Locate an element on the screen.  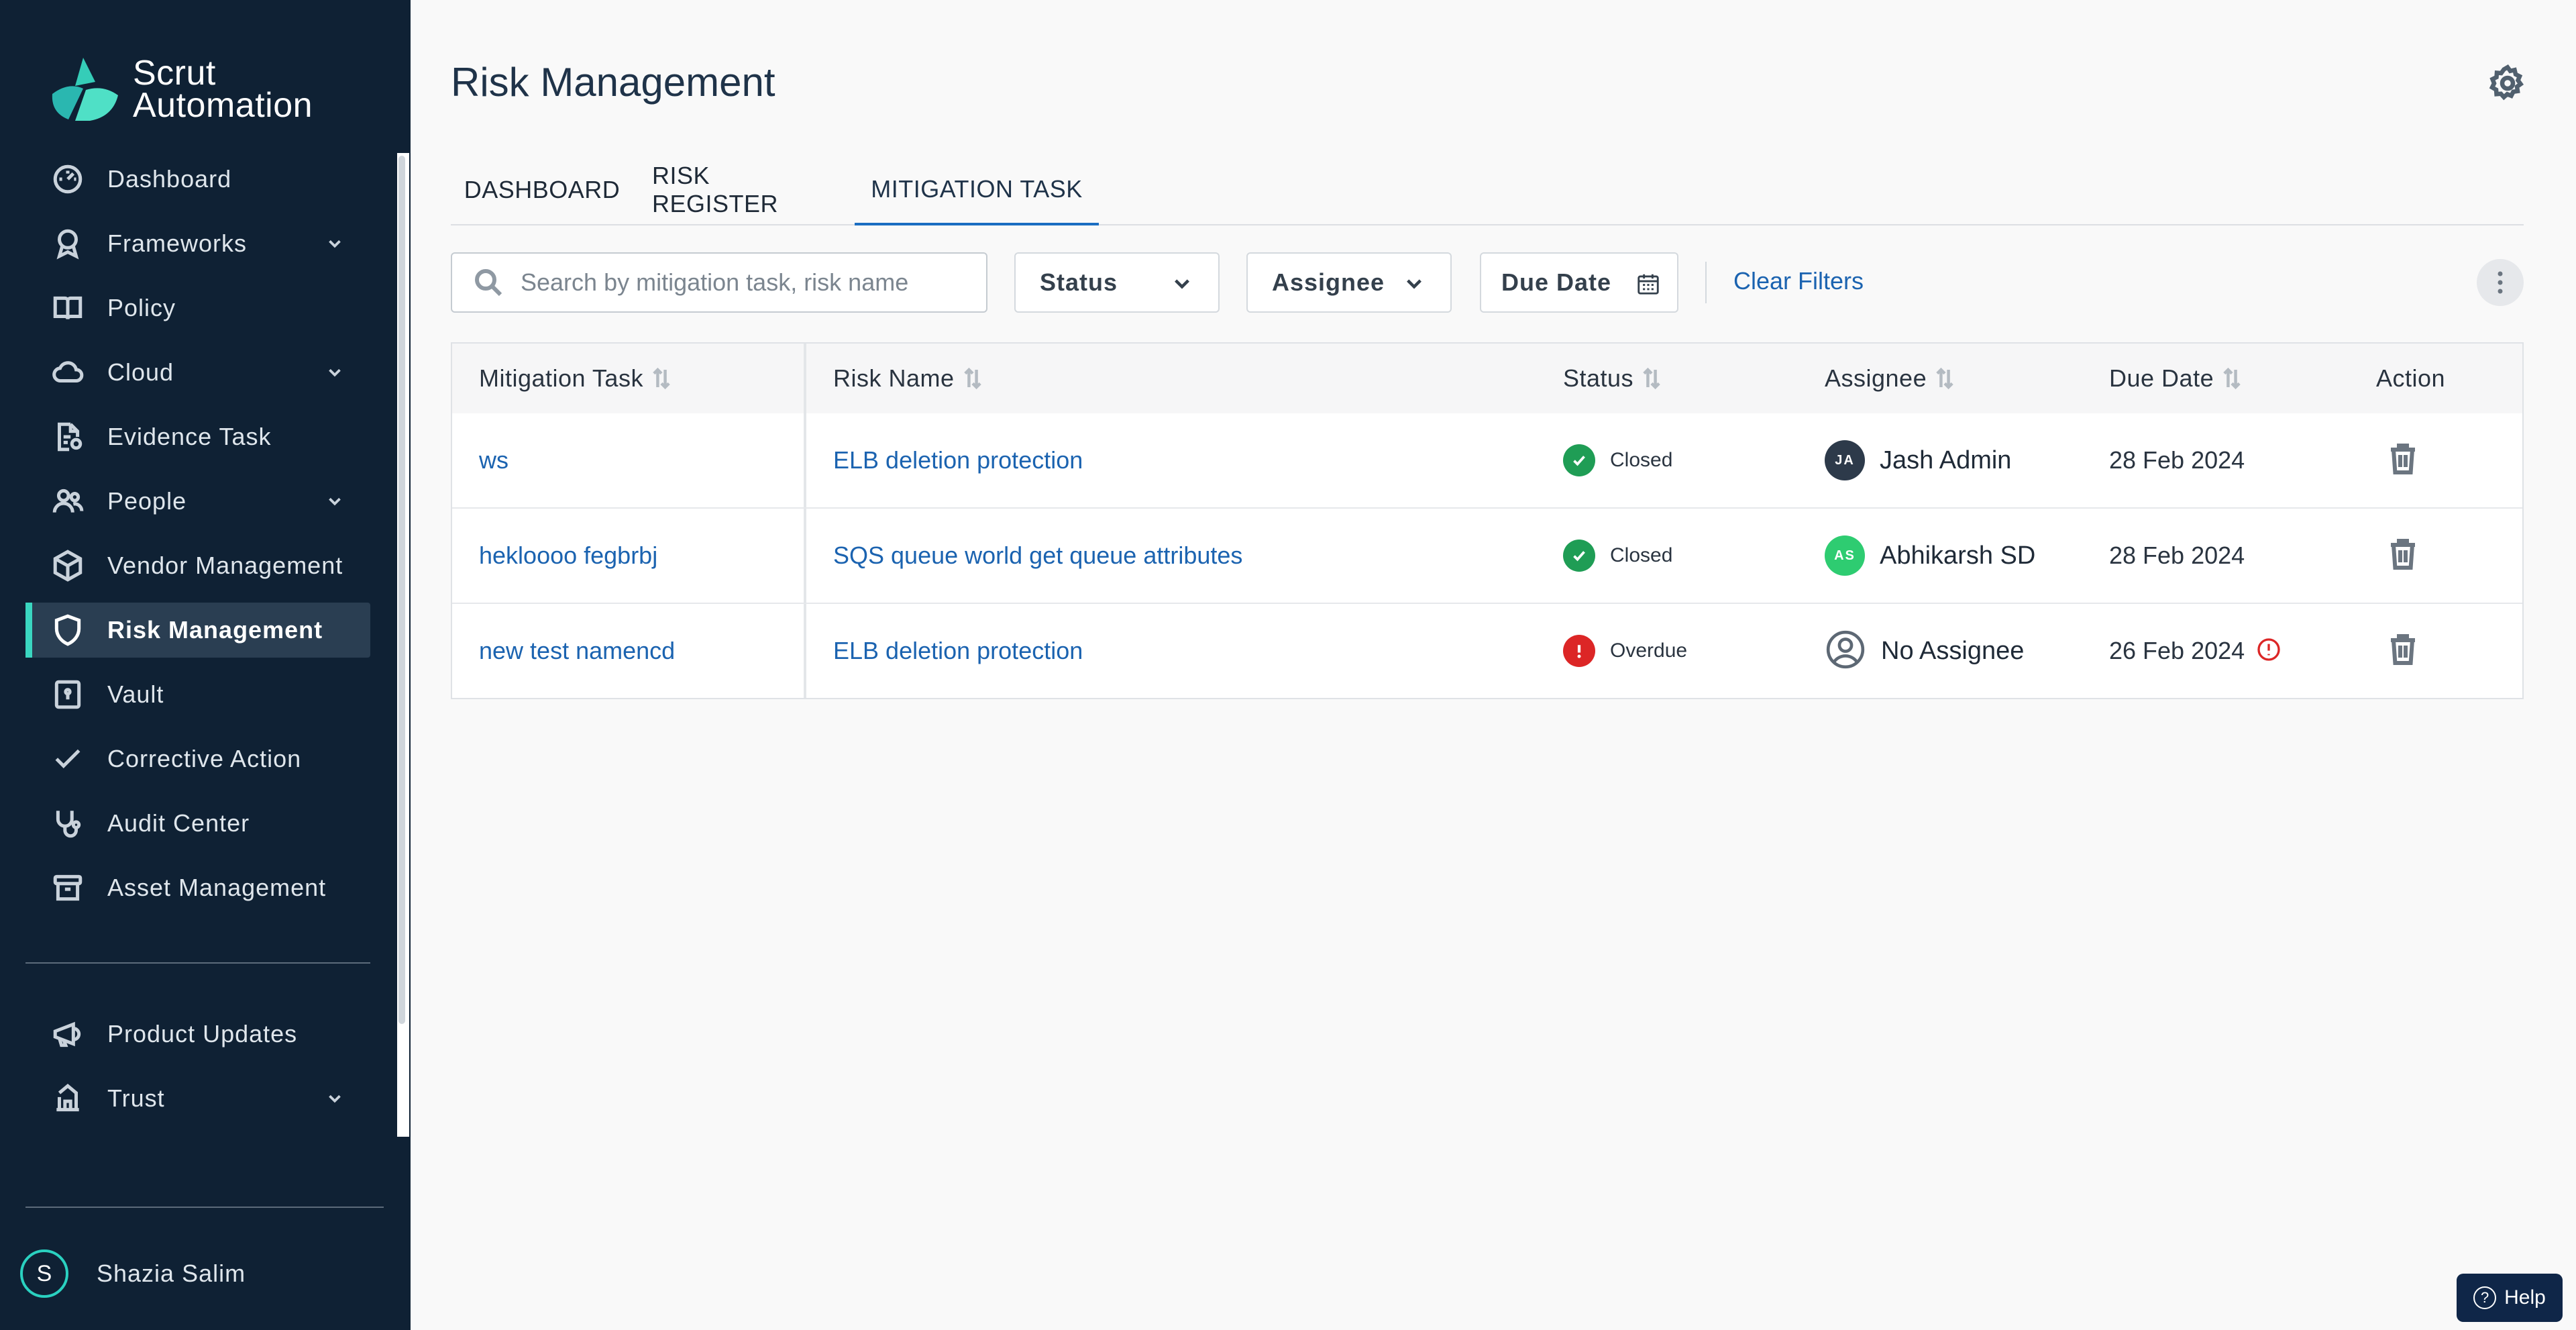
sidebar-item-label: Vendor Management is located at coordinates (225, 565).